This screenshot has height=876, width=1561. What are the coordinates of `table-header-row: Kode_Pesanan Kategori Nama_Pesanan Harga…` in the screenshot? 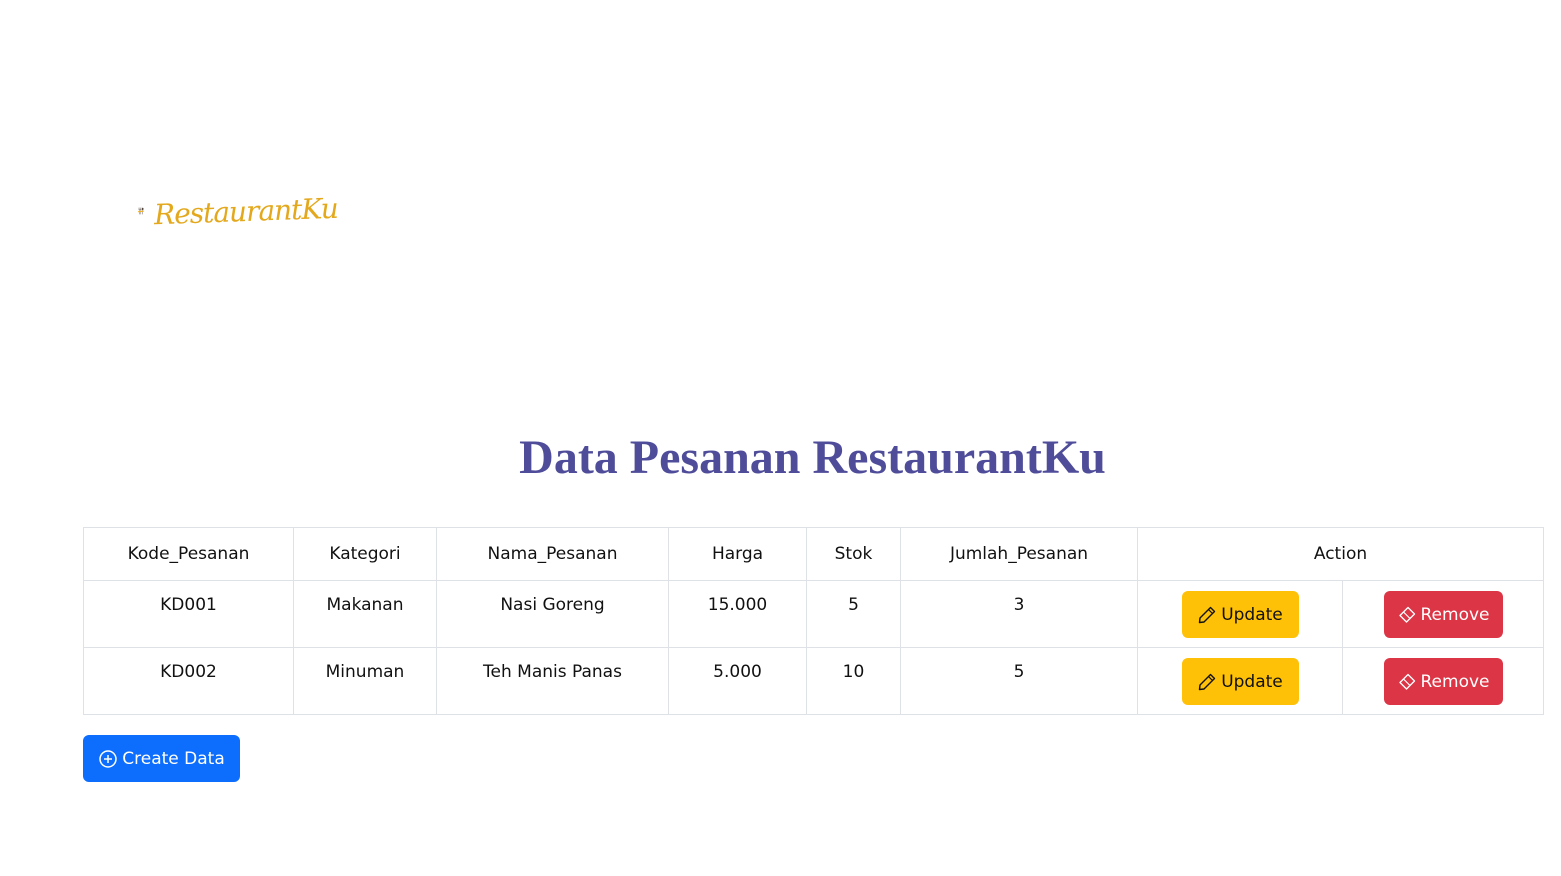 It's located at (813, 554).